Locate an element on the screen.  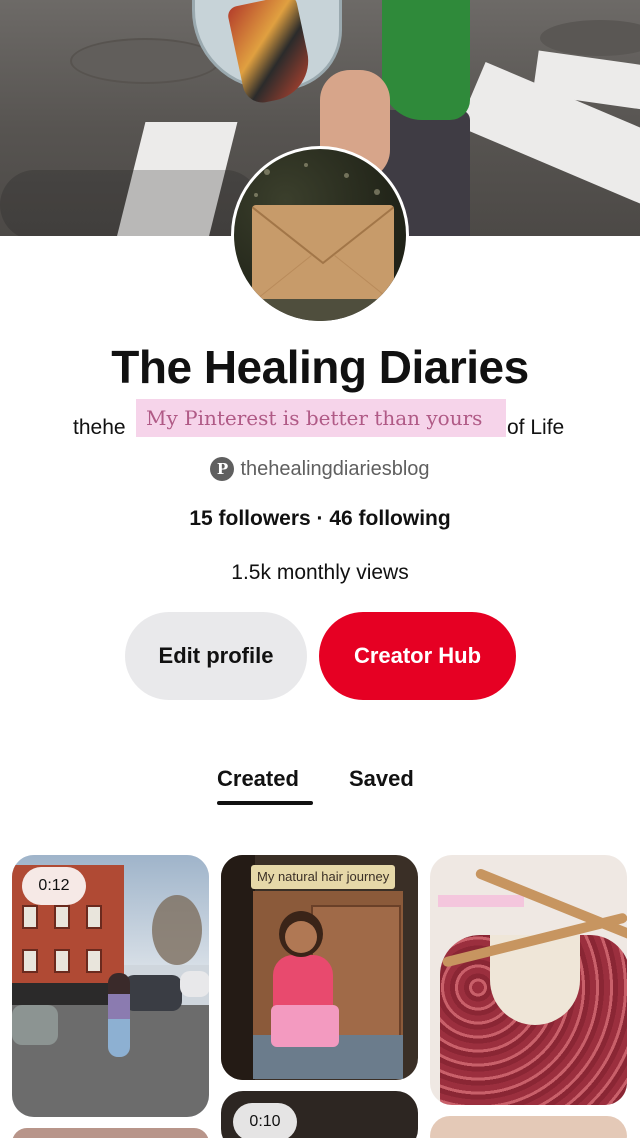
pin-text-sticker is located at coordinates (481, 901).